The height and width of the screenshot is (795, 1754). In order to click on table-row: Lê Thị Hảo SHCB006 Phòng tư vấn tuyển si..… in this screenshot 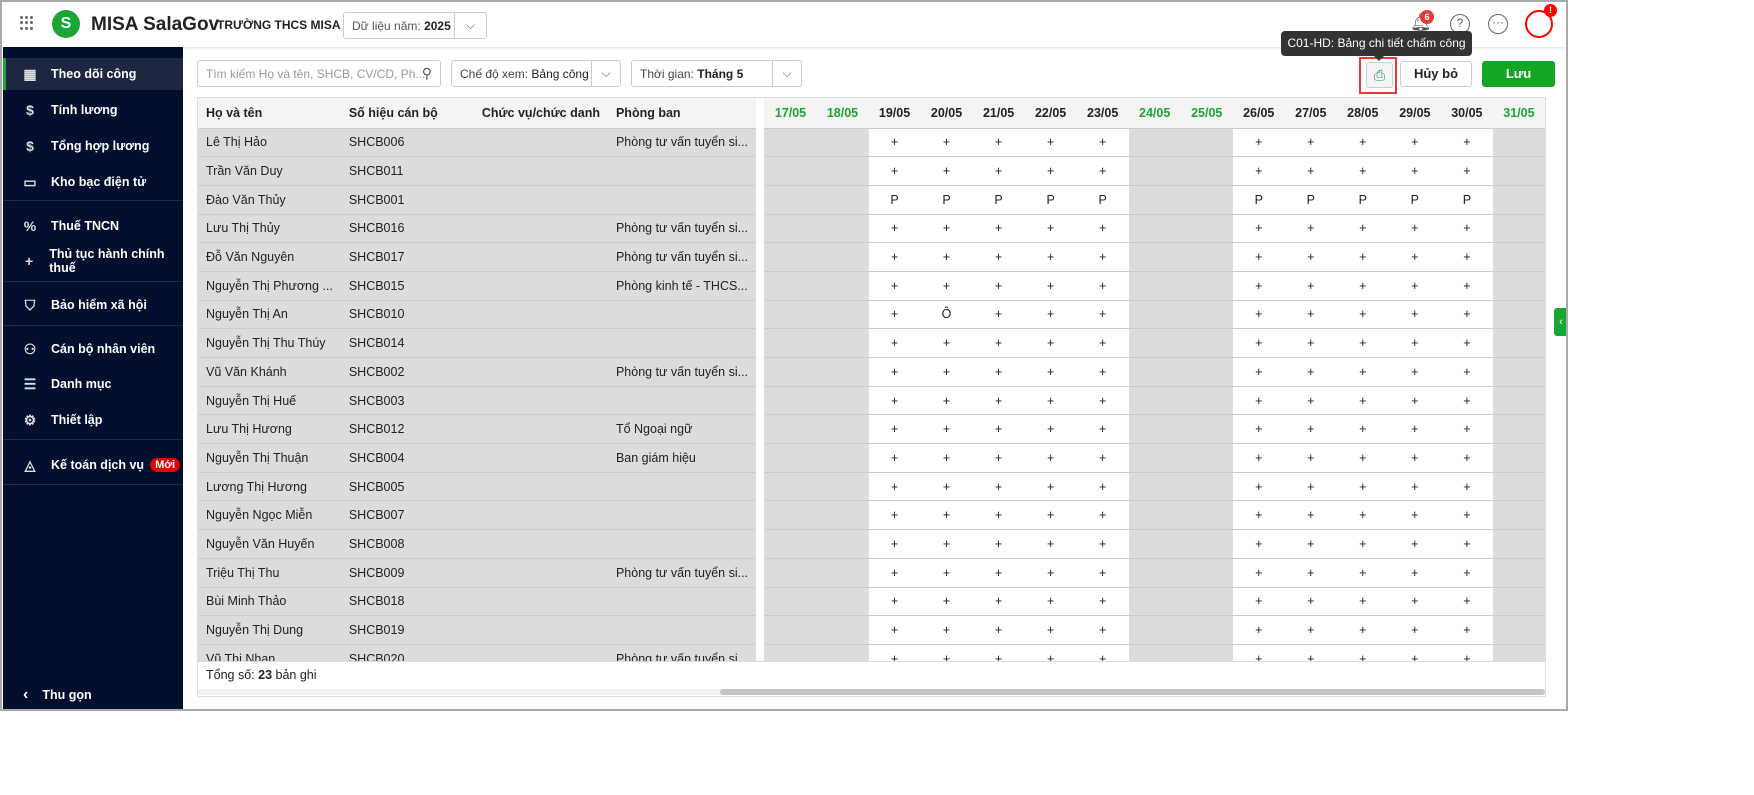, I will do `click(871, 143)`.